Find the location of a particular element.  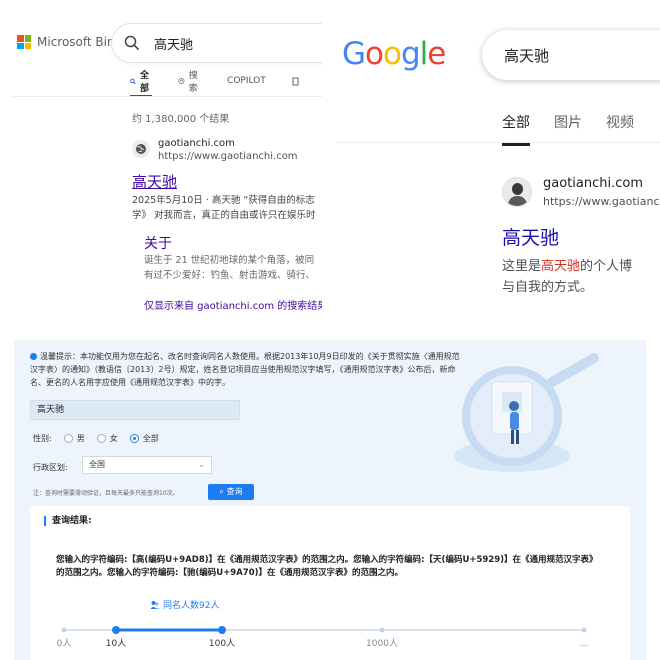

info-icon is located at coordinates (33, 356).